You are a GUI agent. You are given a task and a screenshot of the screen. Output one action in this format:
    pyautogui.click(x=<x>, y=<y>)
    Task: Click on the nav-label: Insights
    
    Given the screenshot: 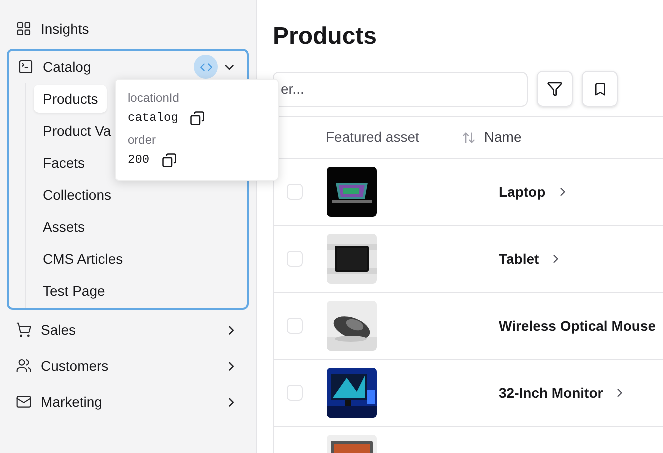 What is the action you would take?
    pyautogui.click(x=65, y=29)
    